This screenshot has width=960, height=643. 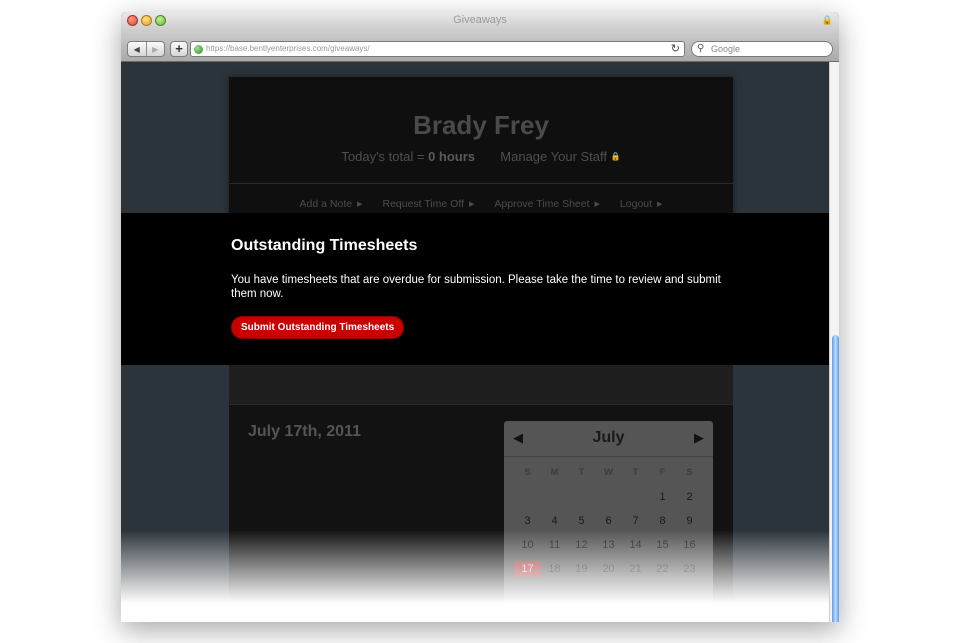 What do you see at coordinates (324, 245) in the screenshot?
I see `banner-title: Outstanding Timesheets` at bounding box center [324, 245].